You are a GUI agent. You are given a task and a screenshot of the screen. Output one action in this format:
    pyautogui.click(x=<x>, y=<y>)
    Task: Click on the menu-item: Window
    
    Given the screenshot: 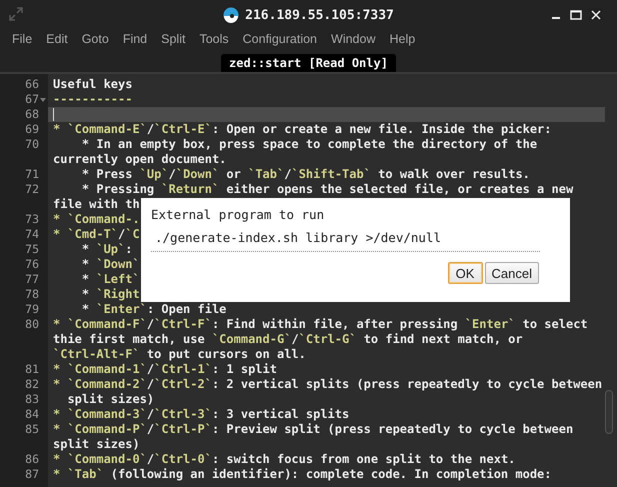 What is the action you would take?
    pyautogui.click(x=353, y=39)
    